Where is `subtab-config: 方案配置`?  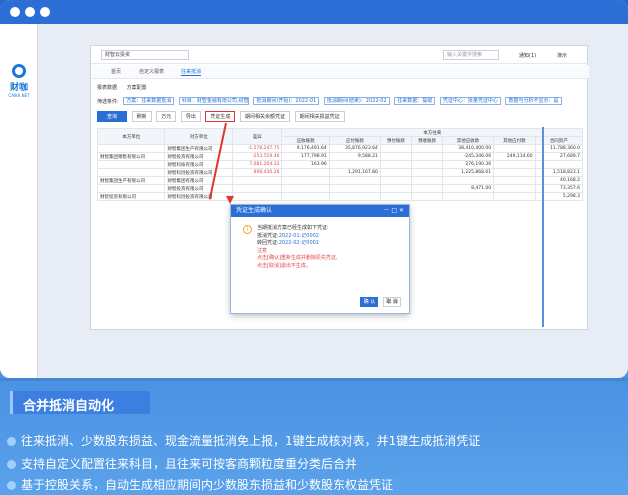 subtab-config: 方案配置 is located at coordinates (137, 88).